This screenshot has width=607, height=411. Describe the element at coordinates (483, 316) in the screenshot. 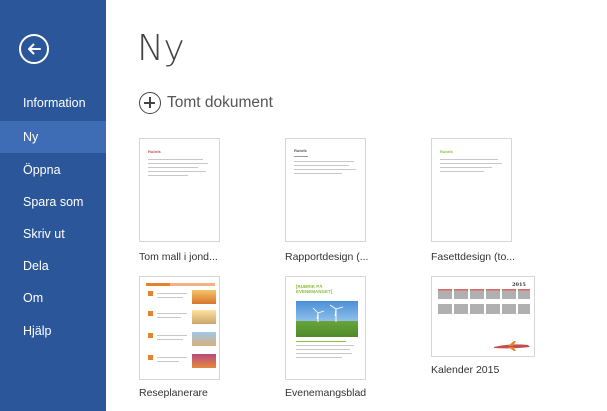

I see `template-thumbnail: 2015` at that location.